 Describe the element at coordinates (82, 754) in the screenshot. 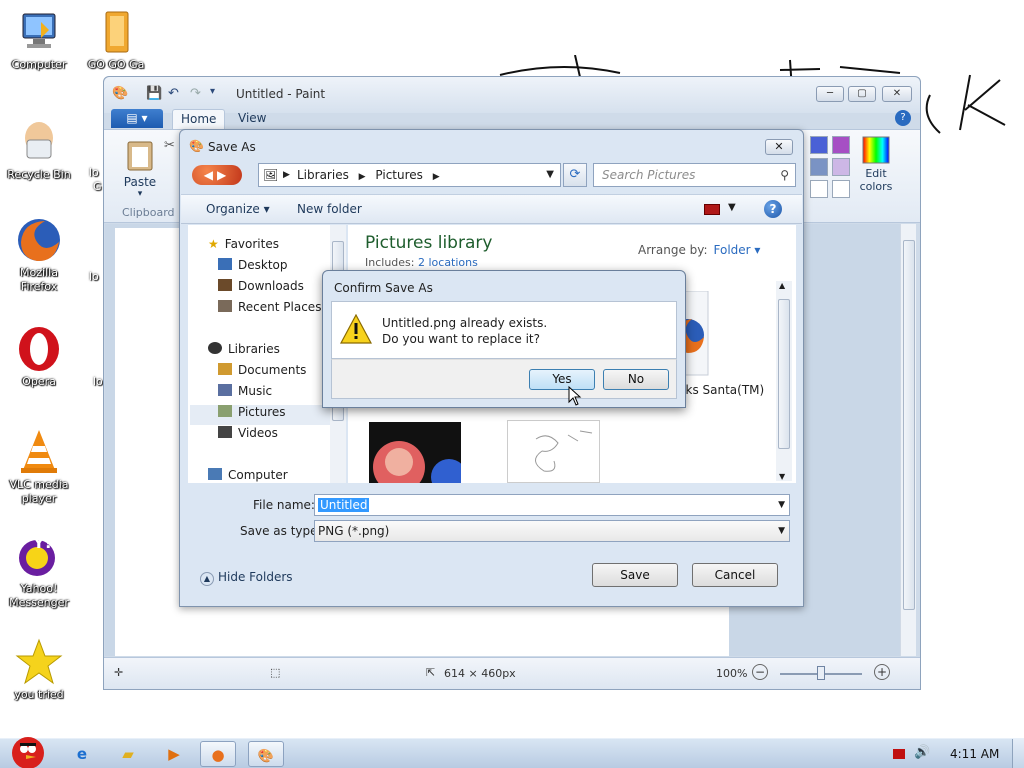

I see `taskbar-ie: e` at that location.